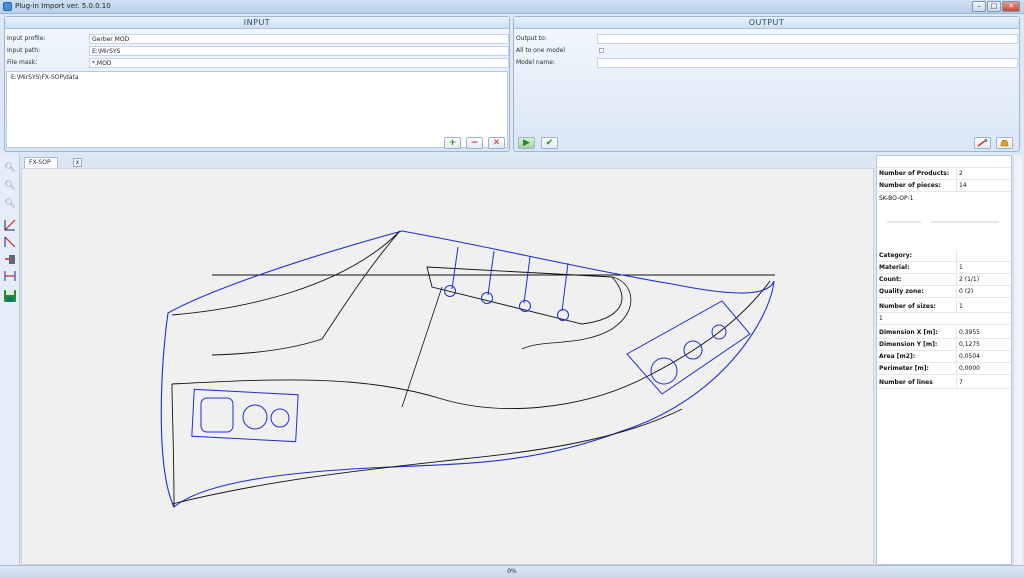 This screenshot has width=1024, height=577. What do you see at coordinates (10, 259) in the screenshot?
I see `delete-line-icon` at bounding box center [10, 259].